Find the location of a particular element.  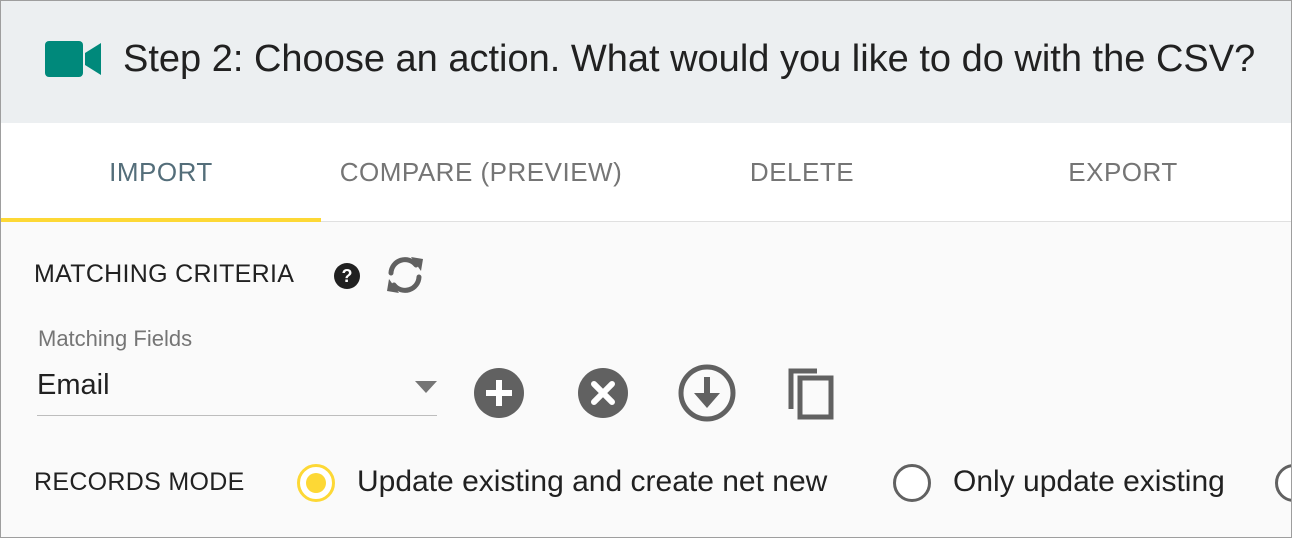

matching-criteria-title: MATCHING CRITERIA is located at coordinates (164, 274).